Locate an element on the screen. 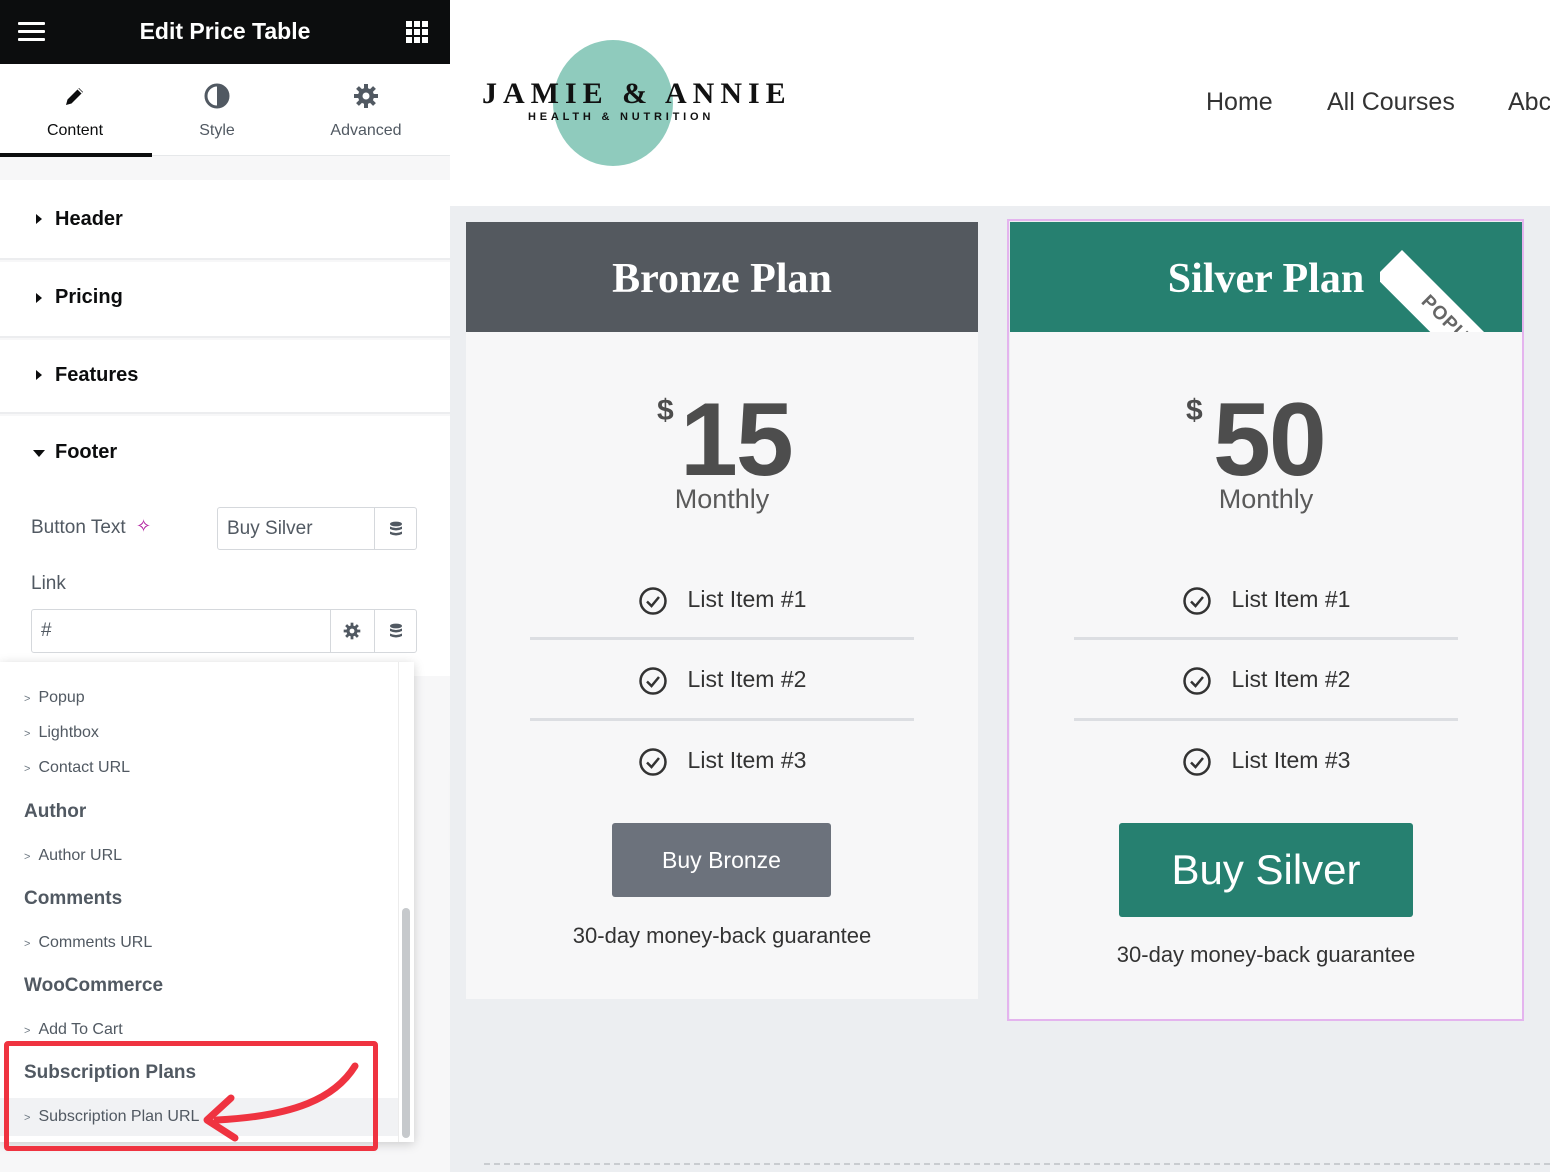 Image resolution: width=1550 pixels, height=1172 pixels. buy-bronze-button: Buy Bronze is located at coordinates (721, 860).